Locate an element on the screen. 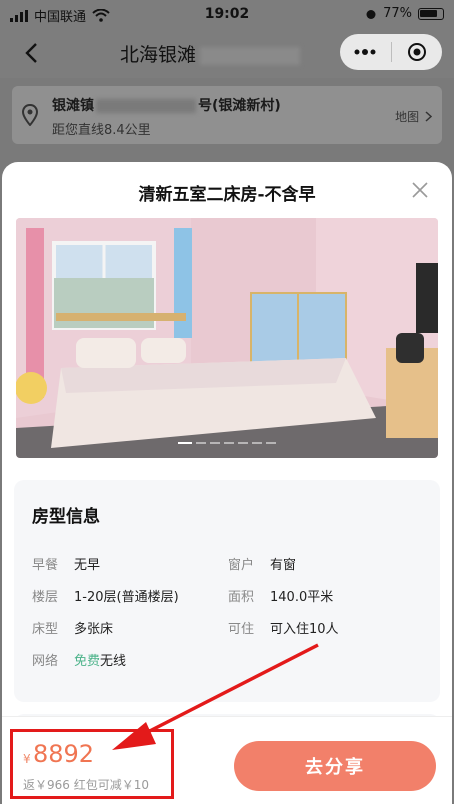  info-breakfast: 早餐 无早 is located at coordinates (66, 565).